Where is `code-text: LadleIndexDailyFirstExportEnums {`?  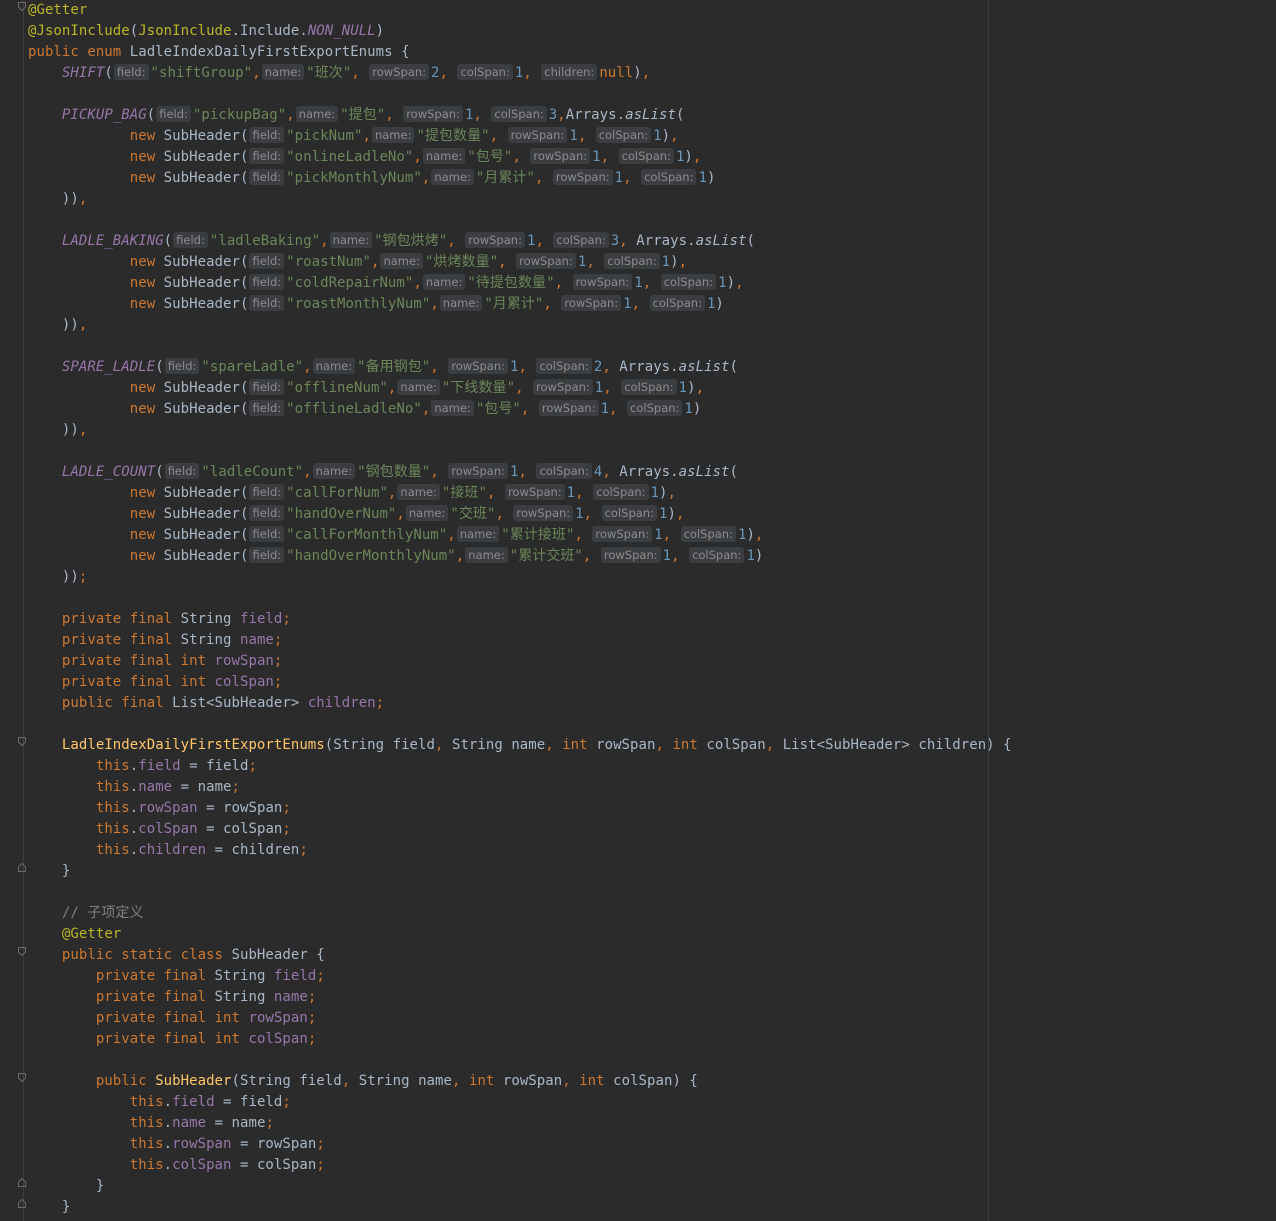
code-text: LadleIndexDailyFirstExportEnums { is located at coordinates (269, 52).